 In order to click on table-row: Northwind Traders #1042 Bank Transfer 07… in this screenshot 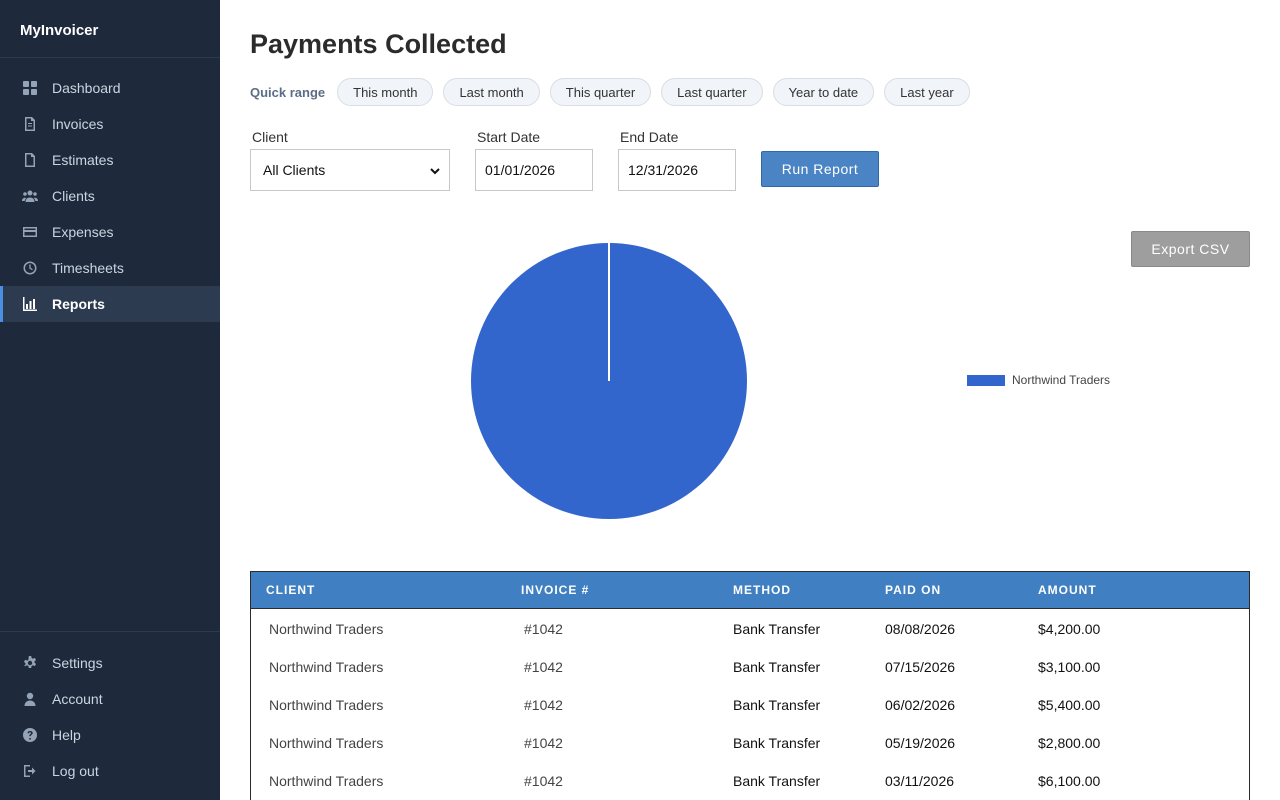, I will do `click(750, 667)`.